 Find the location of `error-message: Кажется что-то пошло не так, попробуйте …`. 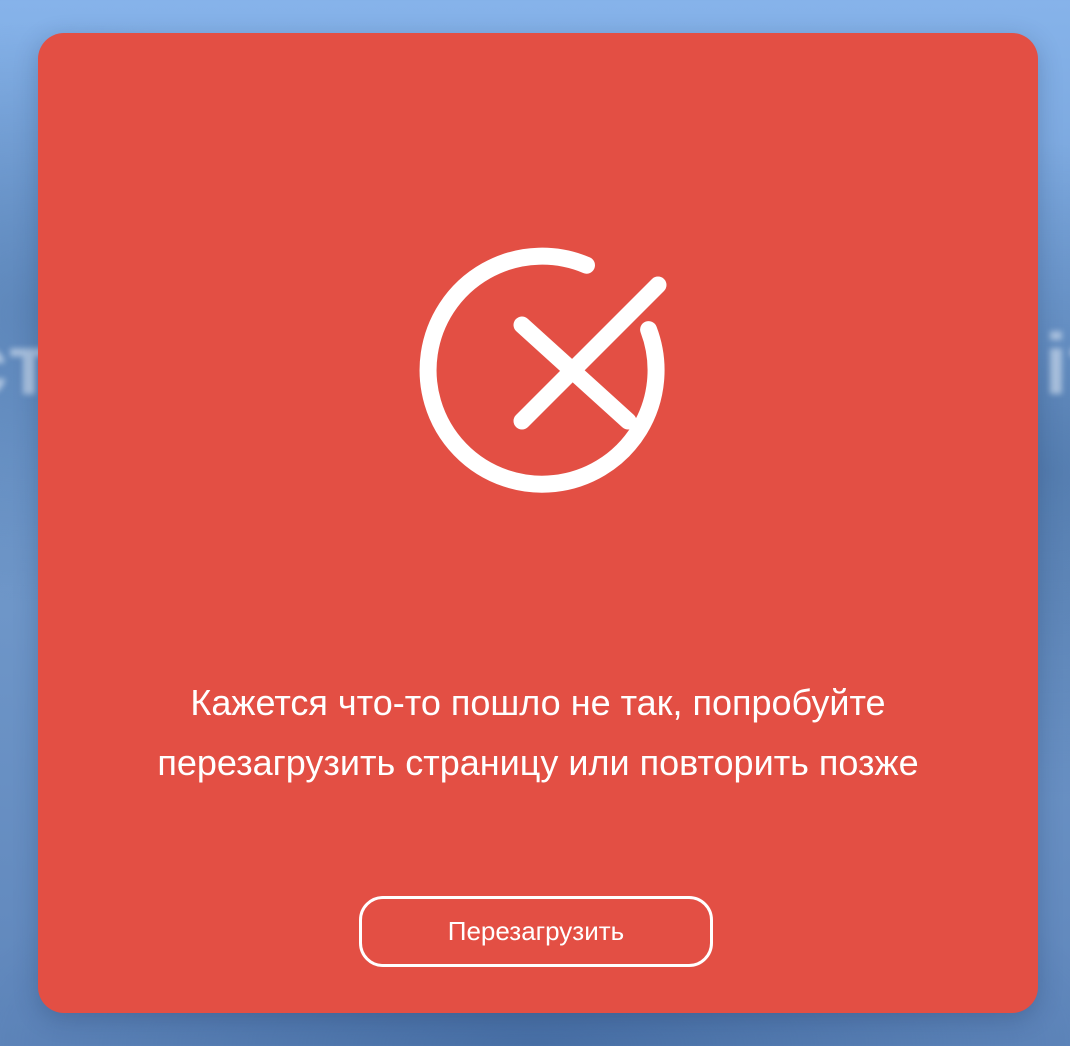

error-message: Кажется что-то пошло не так, попробуйте … is located at coordinates (538, 732).